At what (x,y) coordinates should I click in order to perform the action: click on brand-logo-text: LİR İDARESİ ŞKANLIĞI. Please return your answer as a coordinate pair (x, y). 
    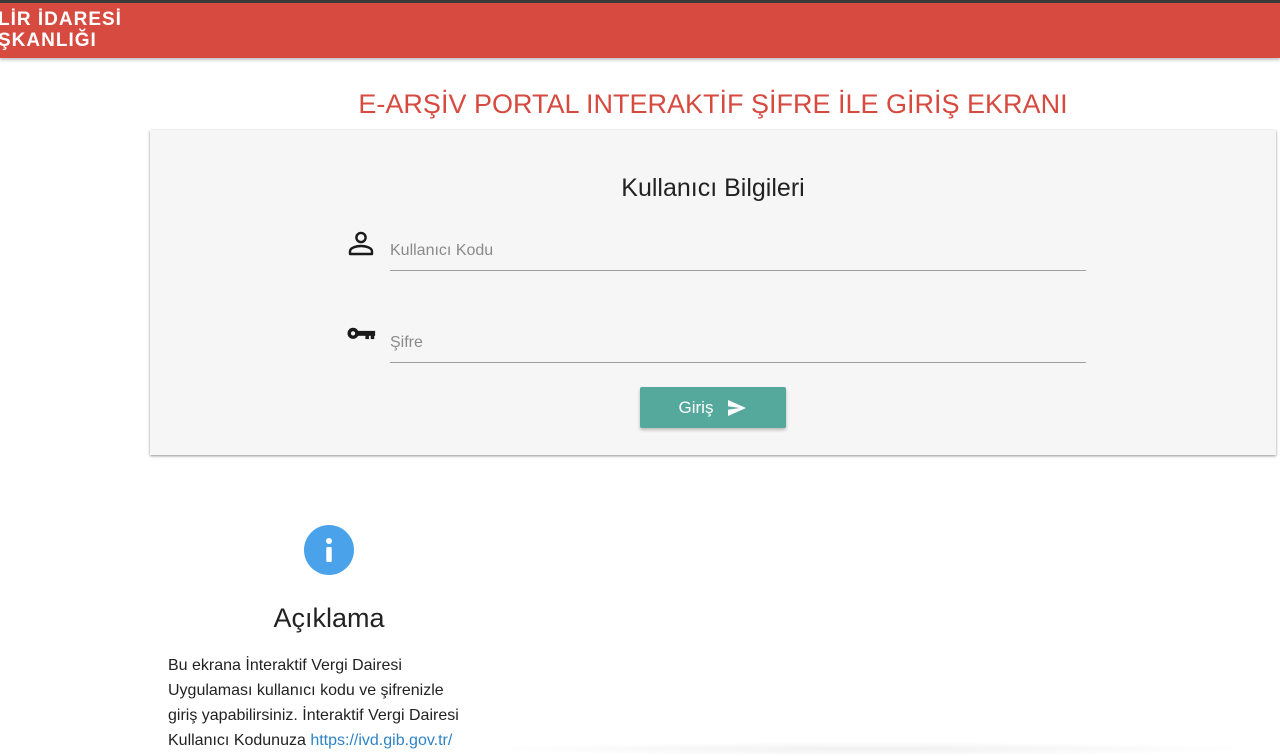
    Looking at the image, I should click on (61, 30).